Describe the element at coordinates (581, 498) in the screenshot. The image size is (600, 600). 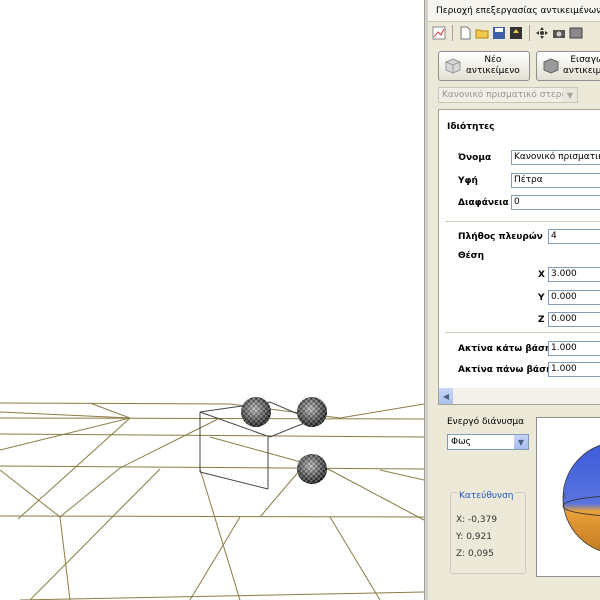
I see `globe-icon` at that location.